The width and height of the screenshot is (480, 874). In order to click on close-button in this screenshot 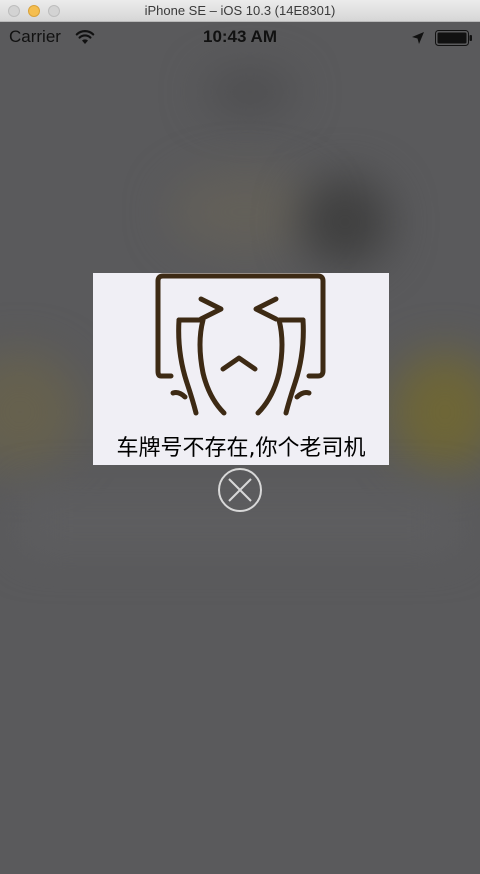, I will do `click(240, 490)`.